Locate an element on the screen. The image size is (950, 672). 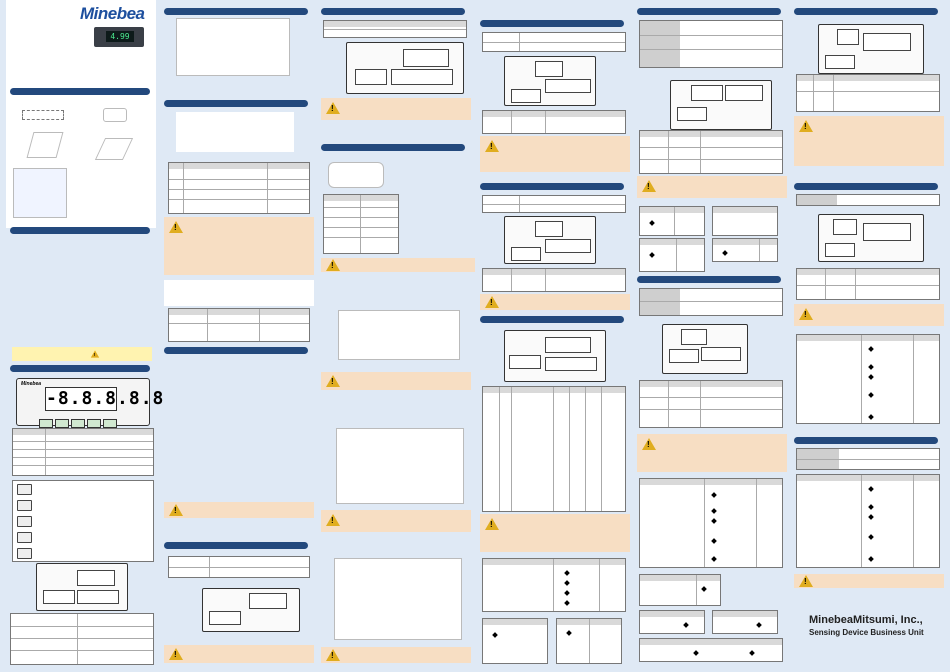
front-panel-brand: Minebea is located at coordinates (31, 384).